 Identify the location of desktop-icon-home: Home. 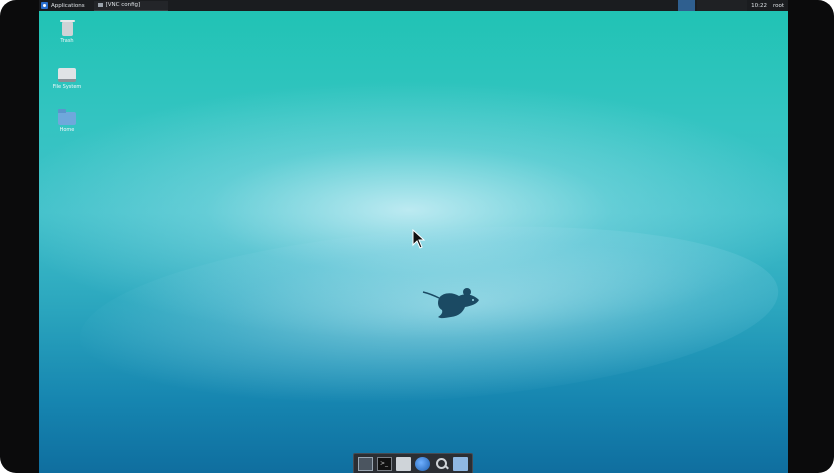
(67, 121).